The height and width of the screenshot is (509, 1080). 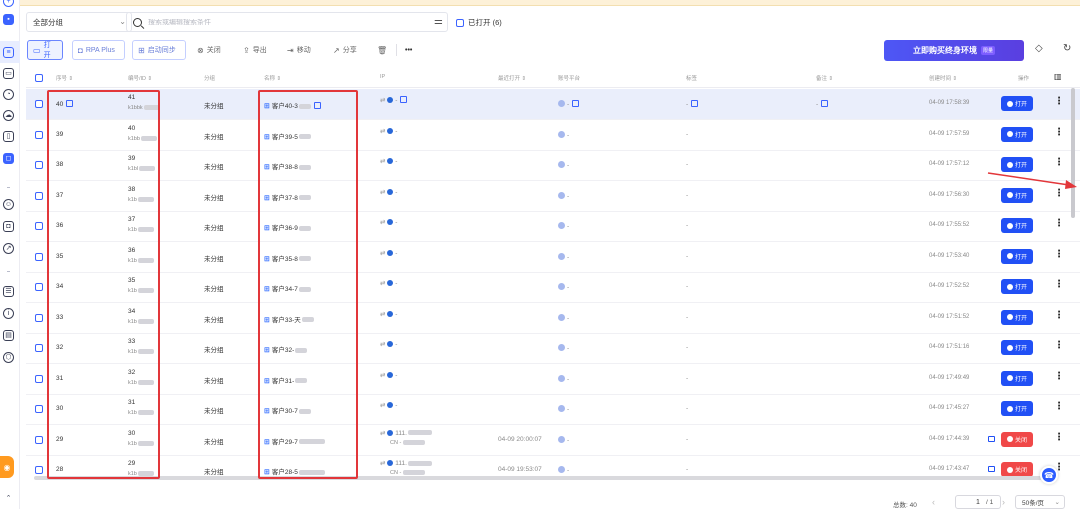 What do you see at coordinates (7, 467) in the screenshot?
I see `promo-badge-icon: ◉` at bounding box center [7, 467].